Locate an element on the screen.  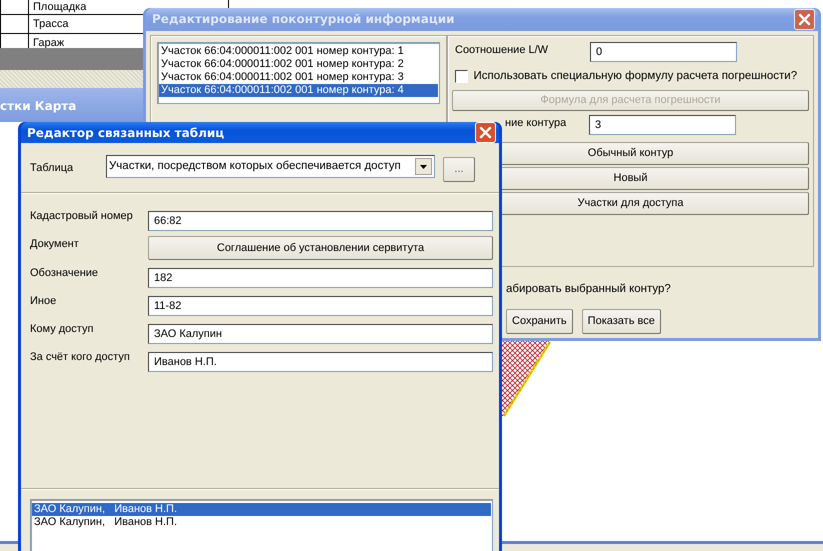
input-field: 3 is located at coordinates (662, 125).